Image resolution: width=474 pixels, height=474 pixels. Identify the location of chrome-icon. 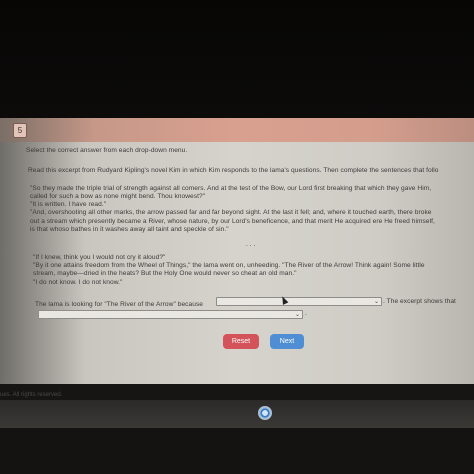
(265, 413).